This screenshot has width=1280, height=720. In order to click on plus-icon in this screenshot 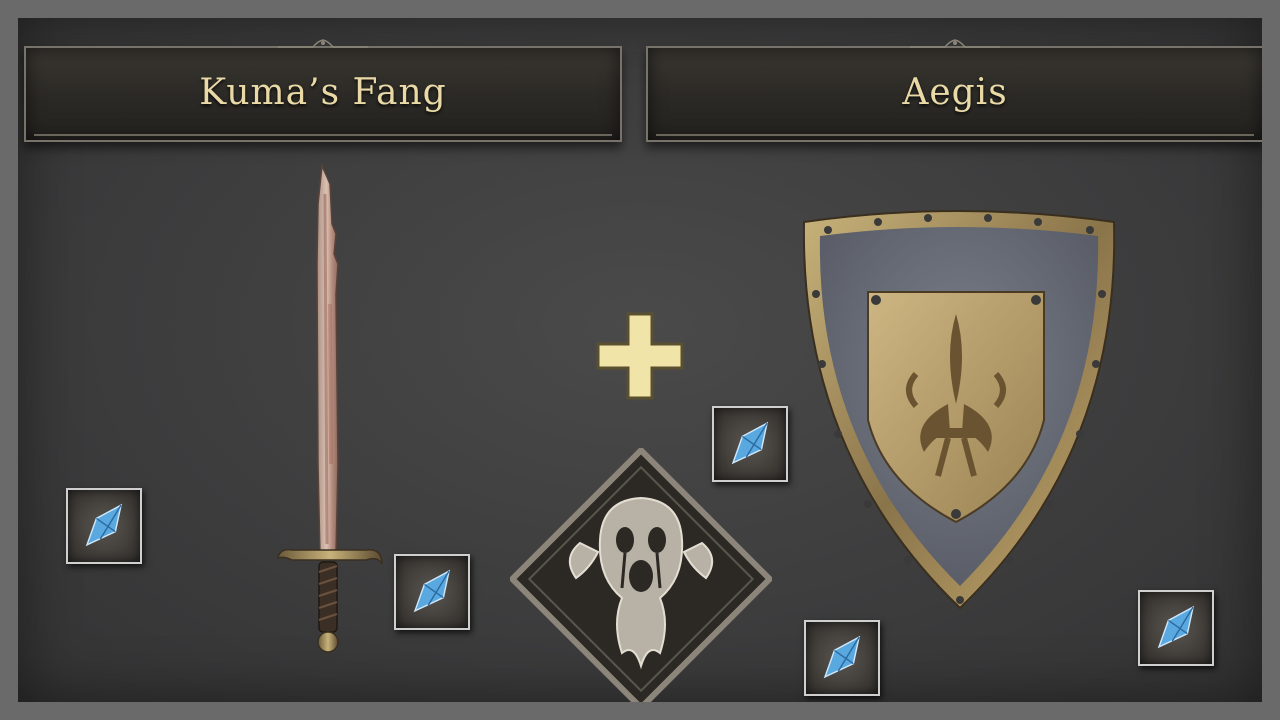, I will do `click(640, 356)`.